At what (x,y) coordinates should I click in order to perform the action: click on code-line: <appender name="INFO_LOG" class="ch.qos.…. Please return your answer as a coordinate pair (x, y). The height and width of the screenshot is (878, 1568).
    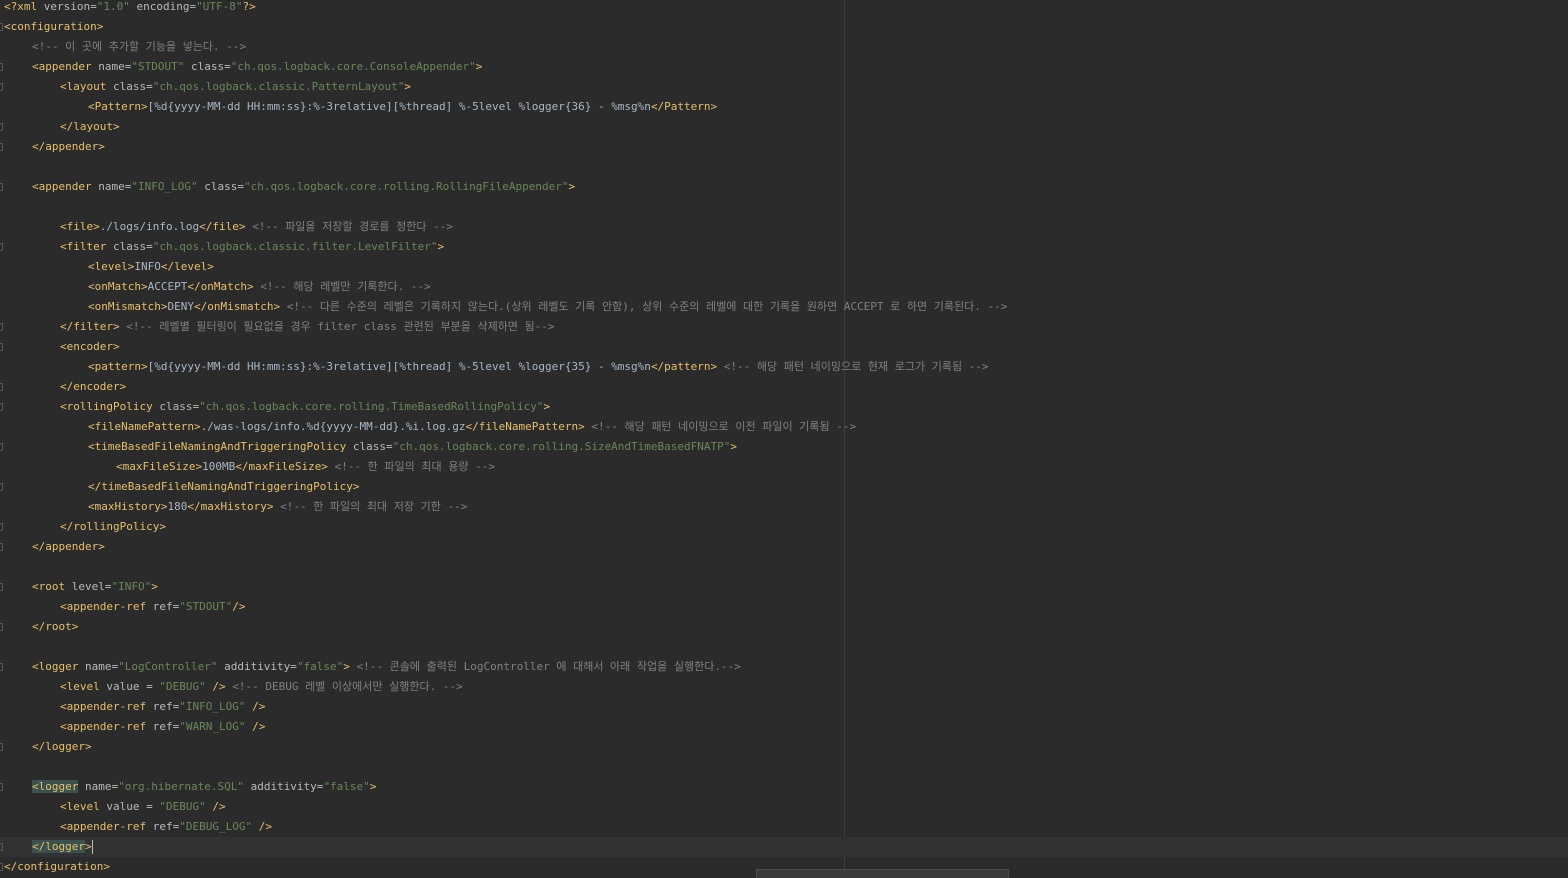
    Looking at the image, I should click on (784, 187).